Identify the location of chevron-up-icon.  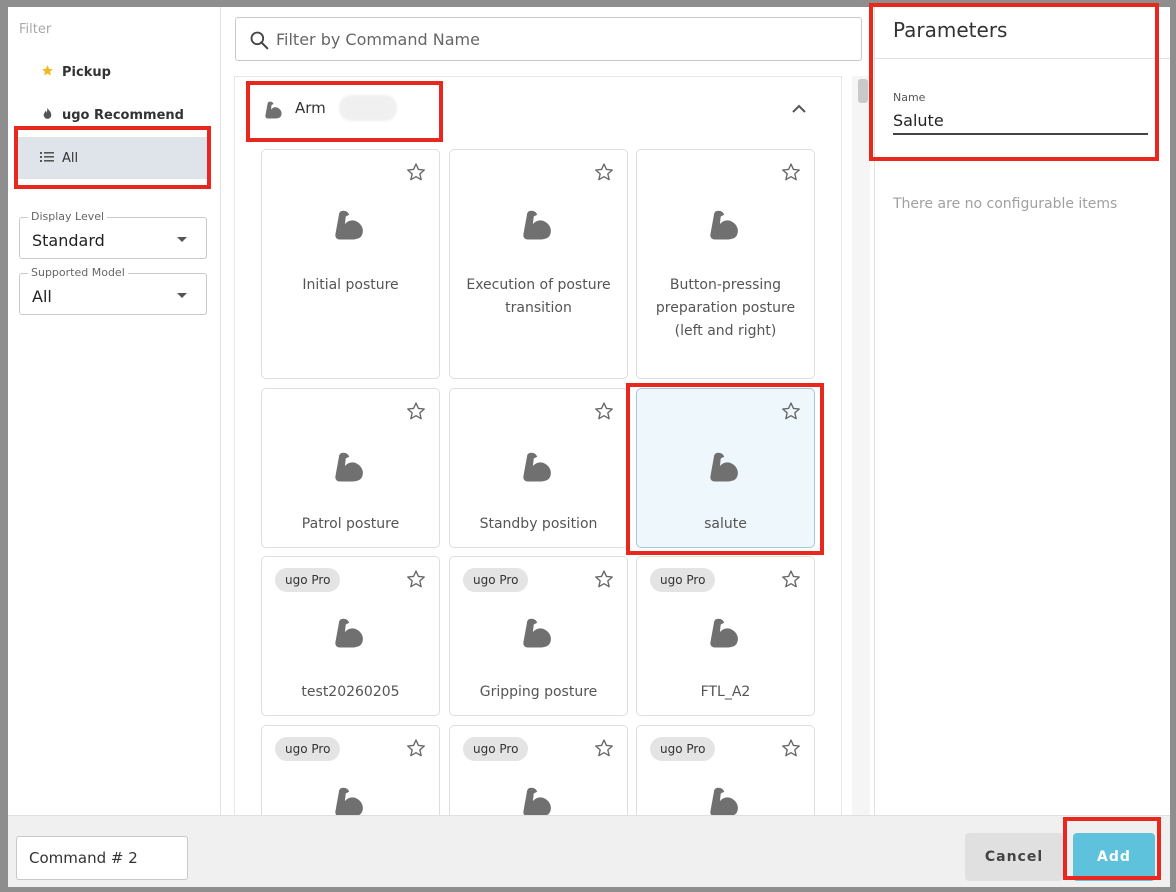
(799, 109).